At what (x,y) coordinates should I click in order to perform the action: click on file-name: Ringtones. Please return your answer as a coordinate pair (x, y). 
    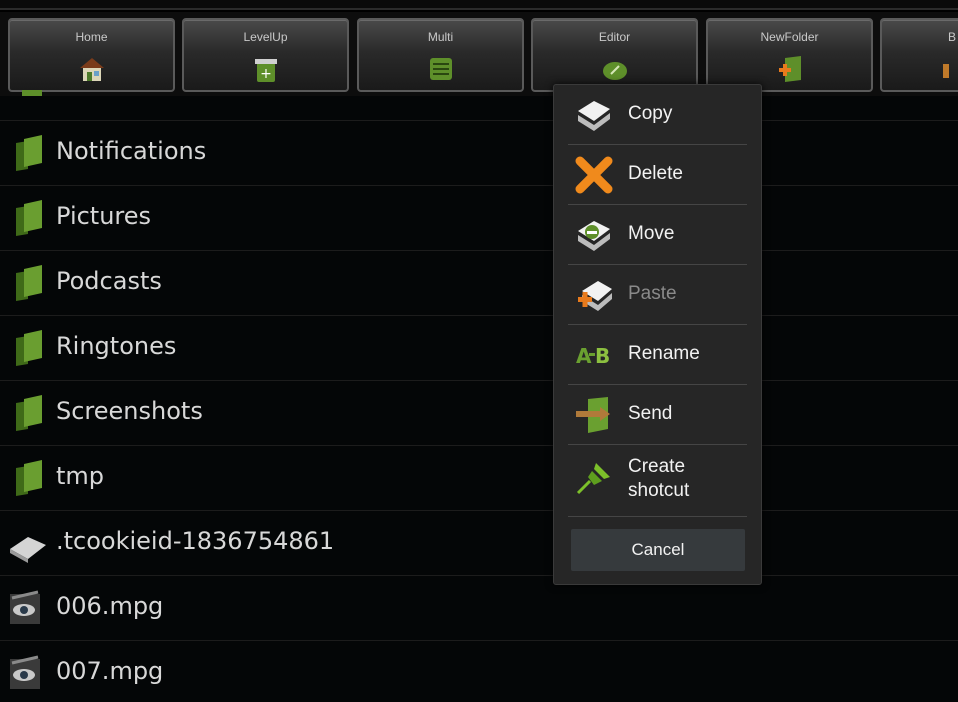
    Looking at the image, I should click on (116, 346).